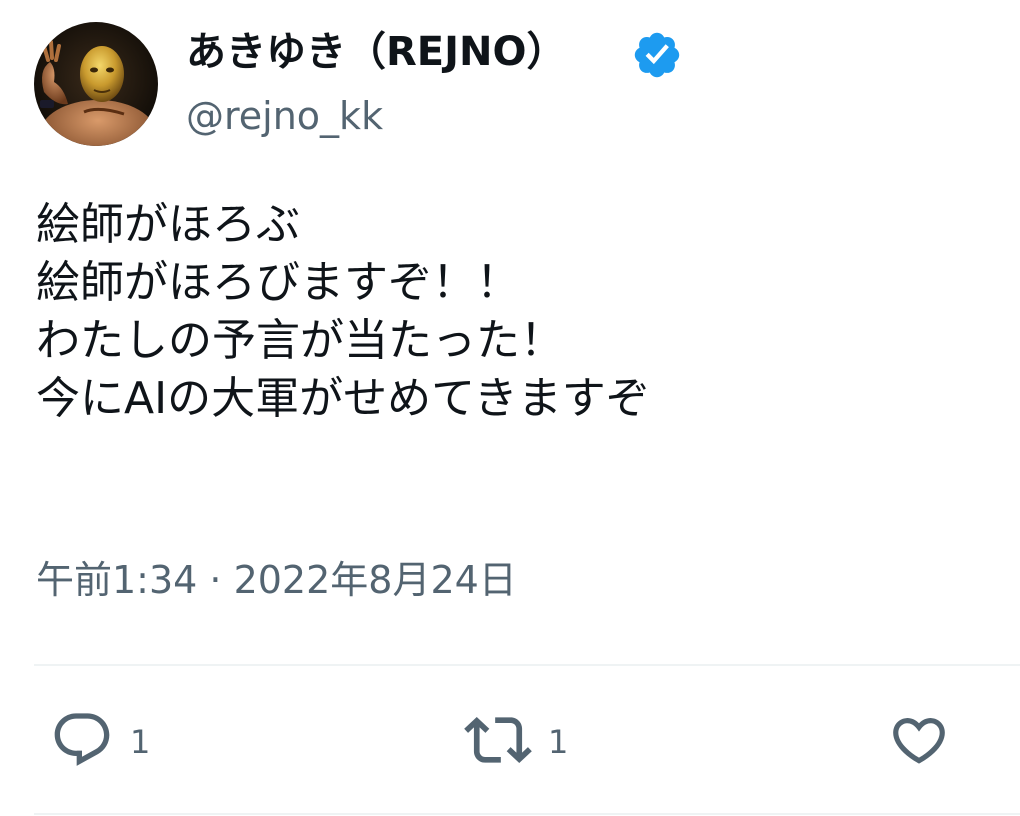  What do you see at coordinates (140, 742) in the screenshot?
I see `reply-count: 1` at bounding box center [140, 742].